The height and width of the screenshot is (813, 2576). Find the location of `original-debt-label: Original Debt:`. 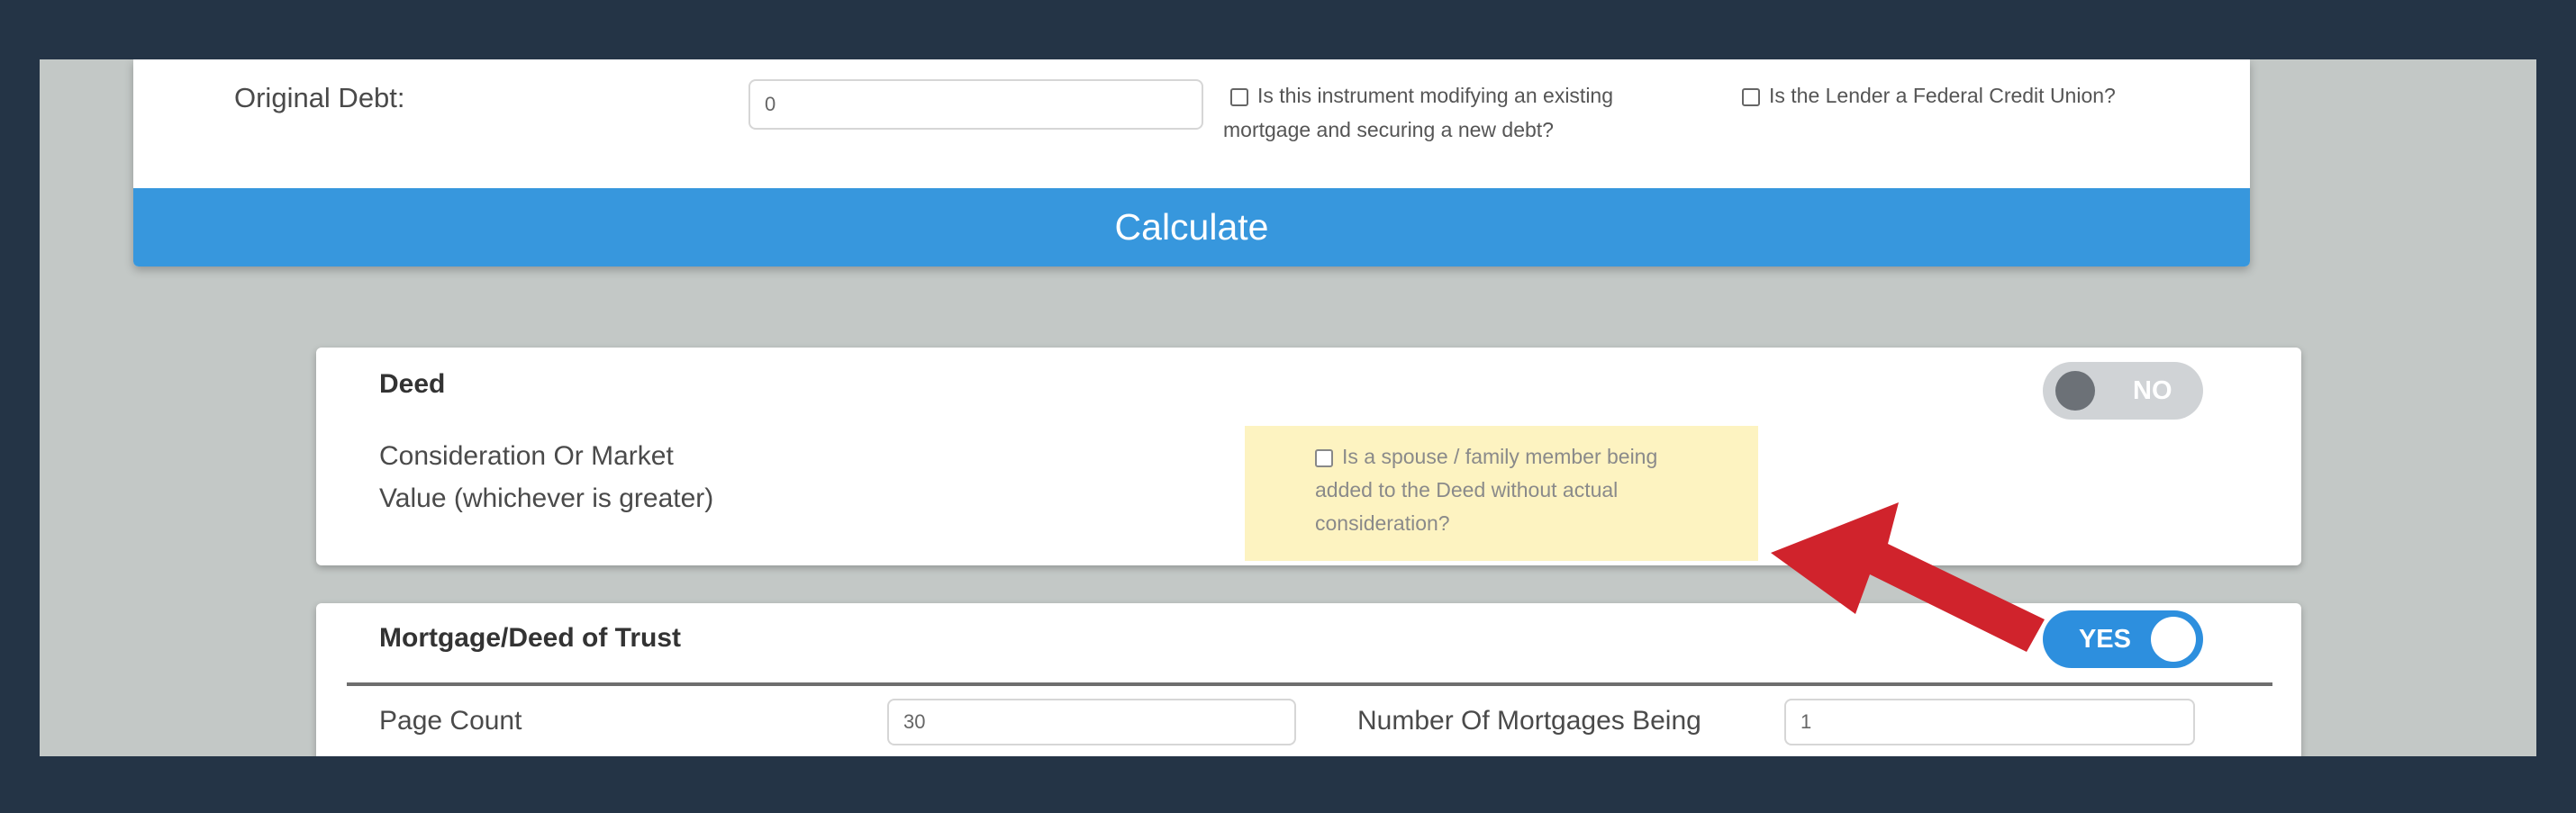

original-debt-label: Original Debt: is located at coordinates (319, 98).